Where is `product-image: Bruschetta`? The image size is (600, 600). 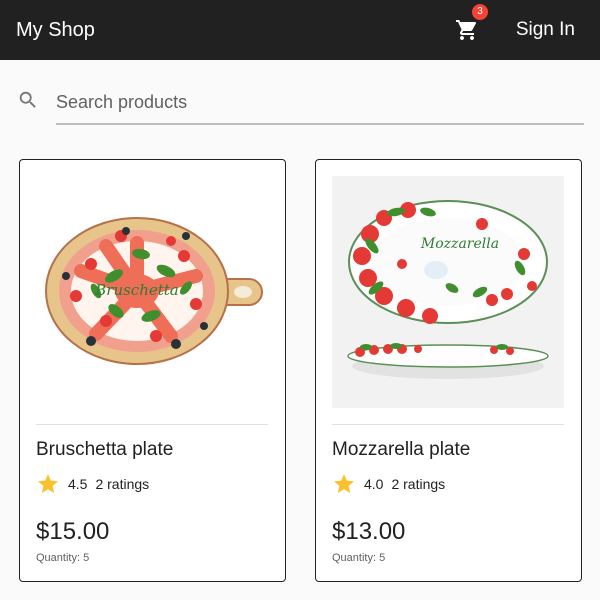 product-image: Bruschetta is located at coordinates (152, 292).